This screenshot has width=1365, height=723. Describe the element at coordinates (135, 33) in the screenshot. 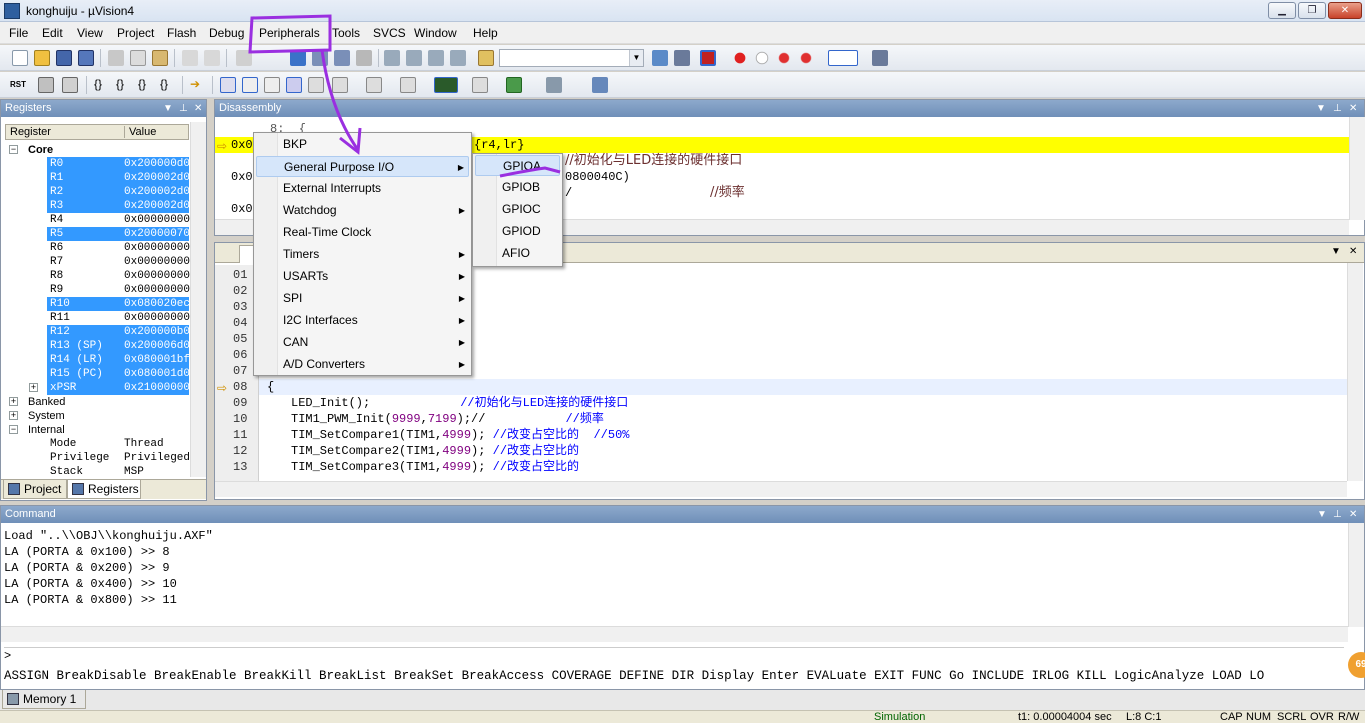

I see `menu-project: Project` at that location.